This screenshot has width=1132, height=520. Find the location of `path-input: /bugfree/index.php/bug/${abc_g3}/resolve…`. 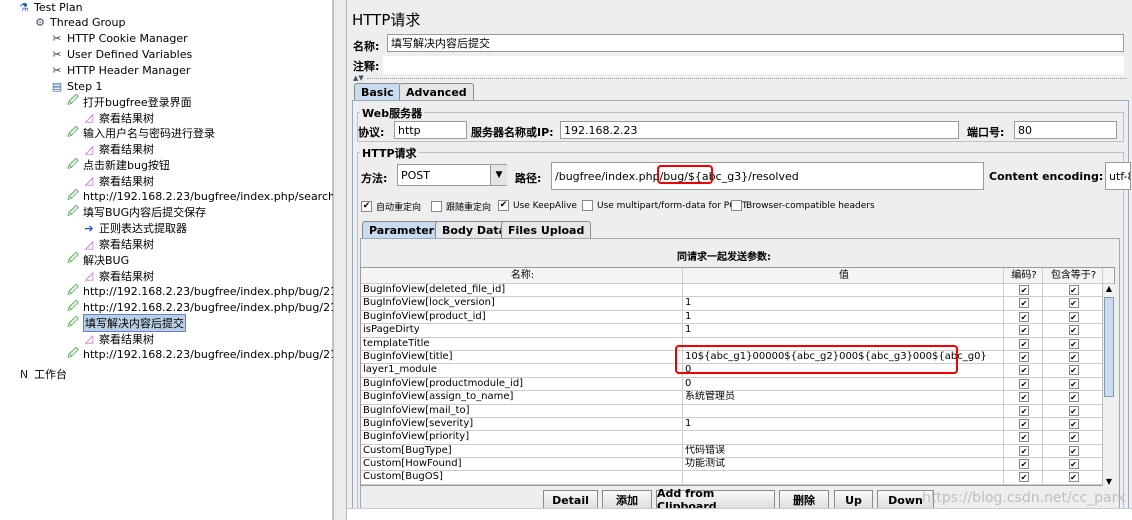

path-input: /bugfree/index.php/bug/${abc_g3}/resolve… is located at coordinates (767, 176).